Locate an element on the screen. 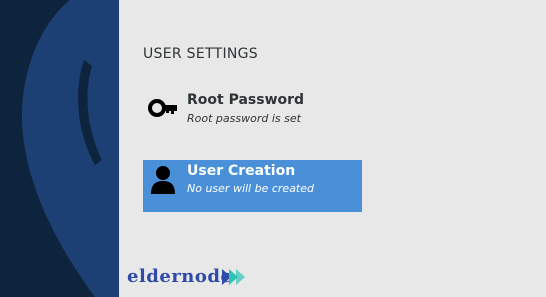 Image resolution: width=546 pixels, height=297 pixels. spoke-title: Root Password is located at coordinates (246, 100).